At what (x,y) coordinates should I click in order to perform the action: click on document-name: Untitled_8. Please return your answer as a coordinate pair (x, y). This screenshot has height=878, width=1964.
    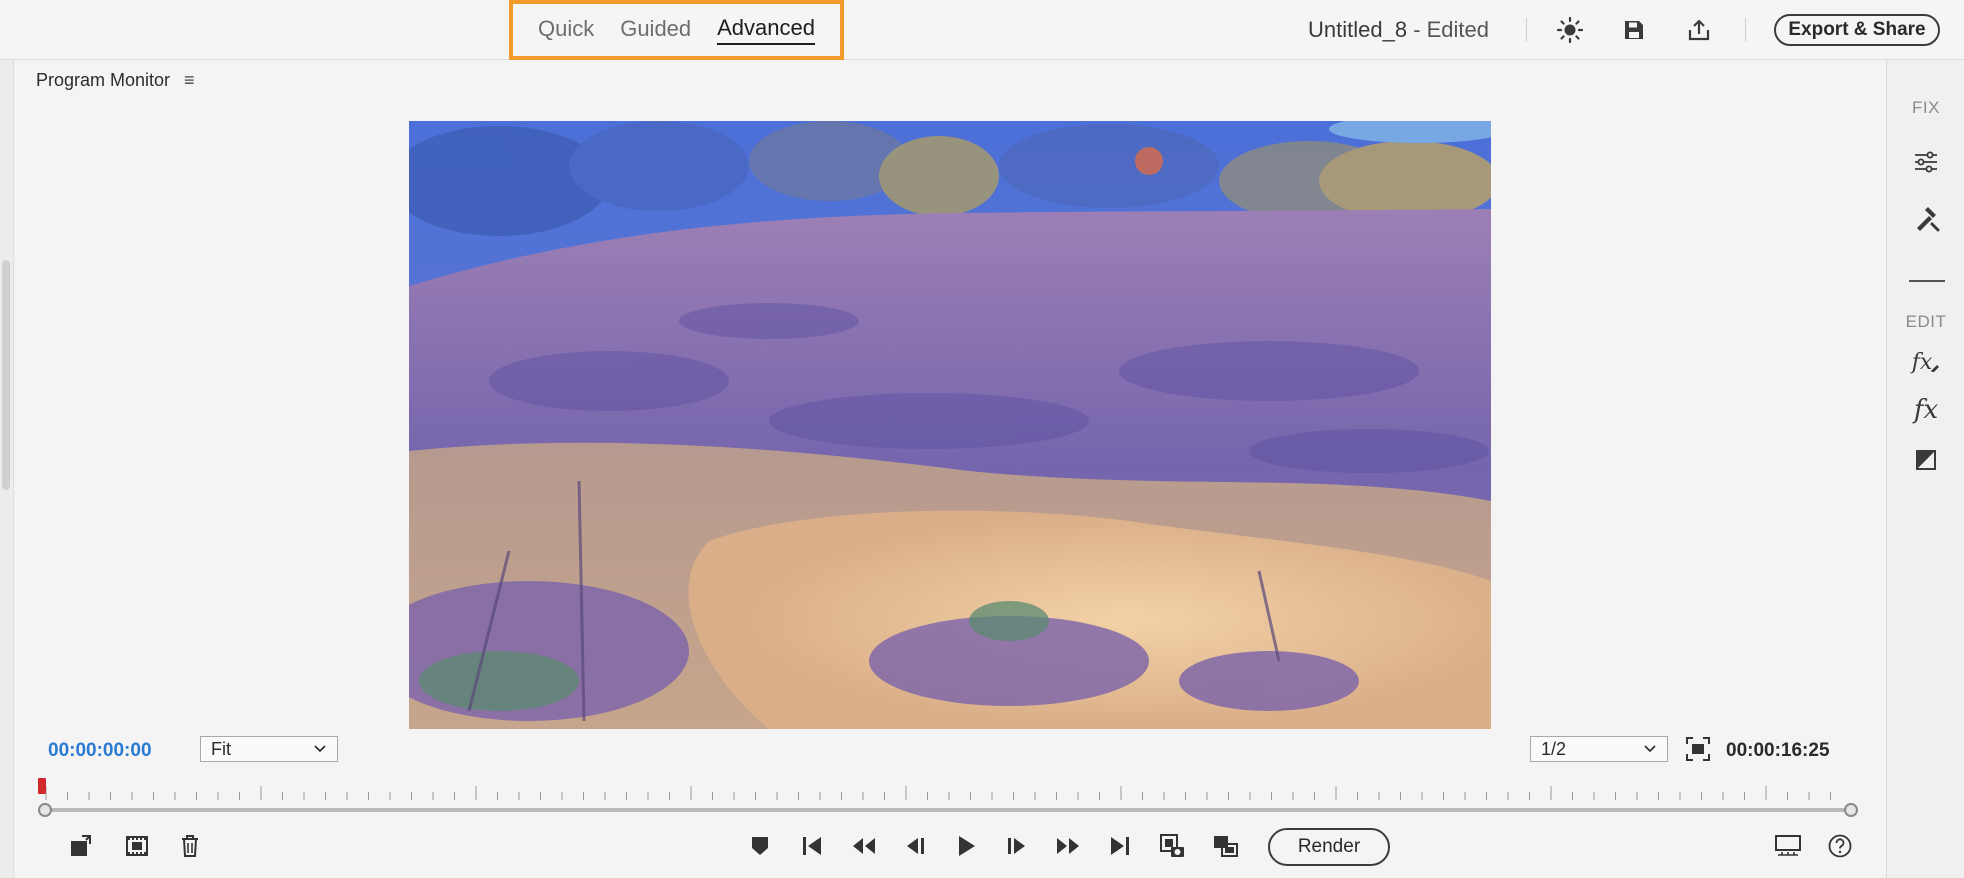
    Looking at the image, I should click on (1358, 29).